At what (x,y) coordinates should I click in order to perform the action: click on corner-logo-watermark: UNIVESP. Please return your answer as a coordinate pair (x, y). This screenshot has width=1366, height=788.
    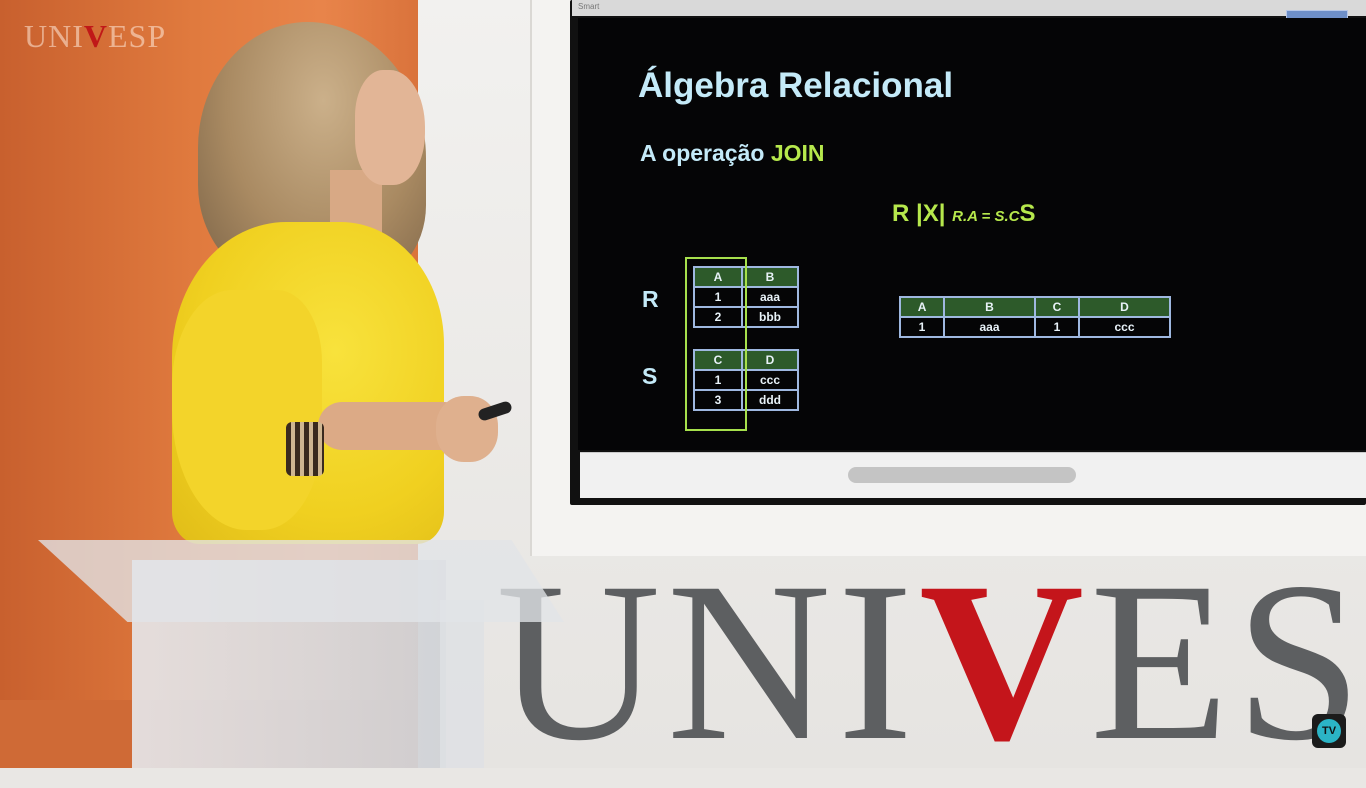
    Looking at the image, I should click on (95, 36).